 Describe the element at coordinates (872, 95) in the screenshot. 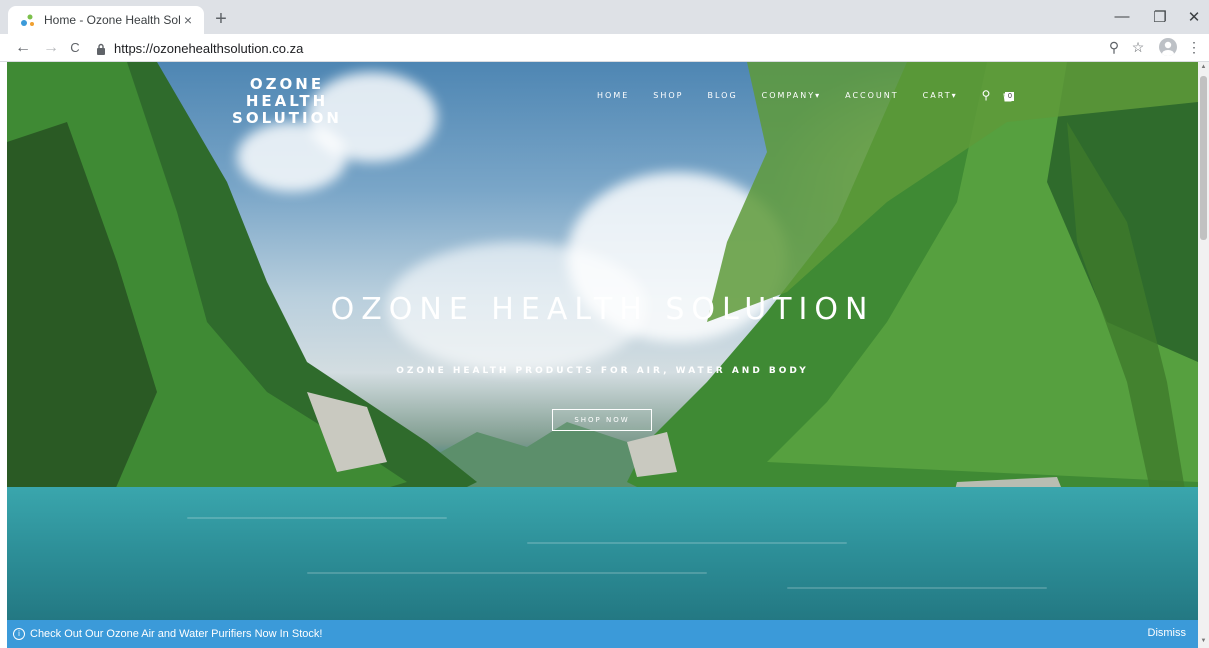

I see `nav-item-account: ACCOUNT` at that location.